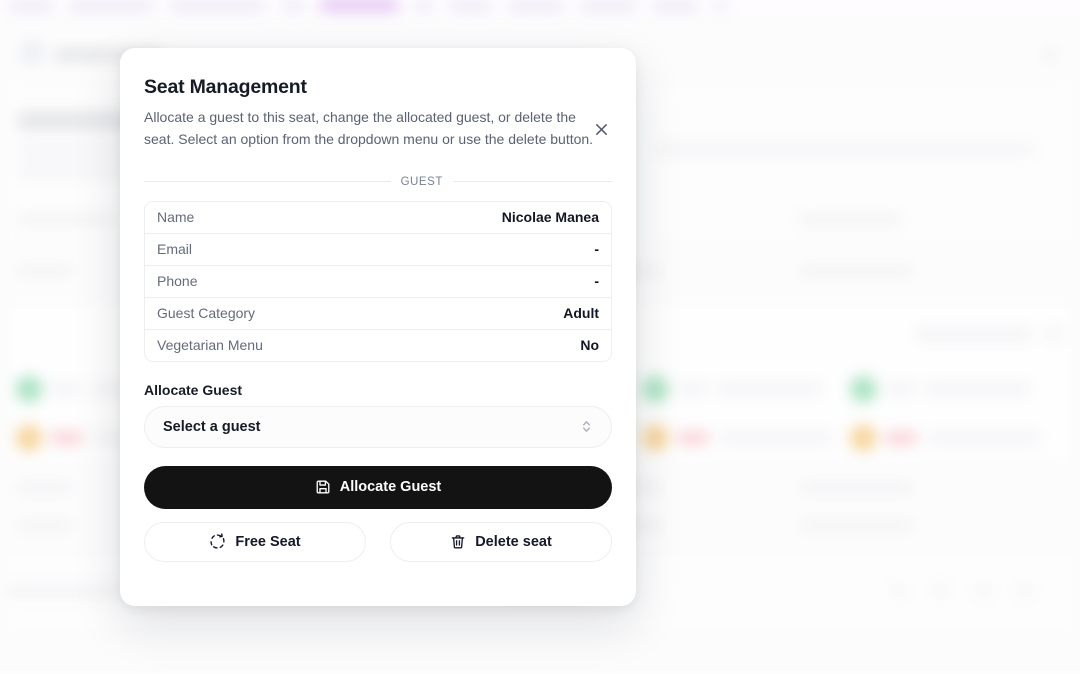  Describe the element at coordinates (323, 487) in the screenshot. I see `save-icon` at that location.